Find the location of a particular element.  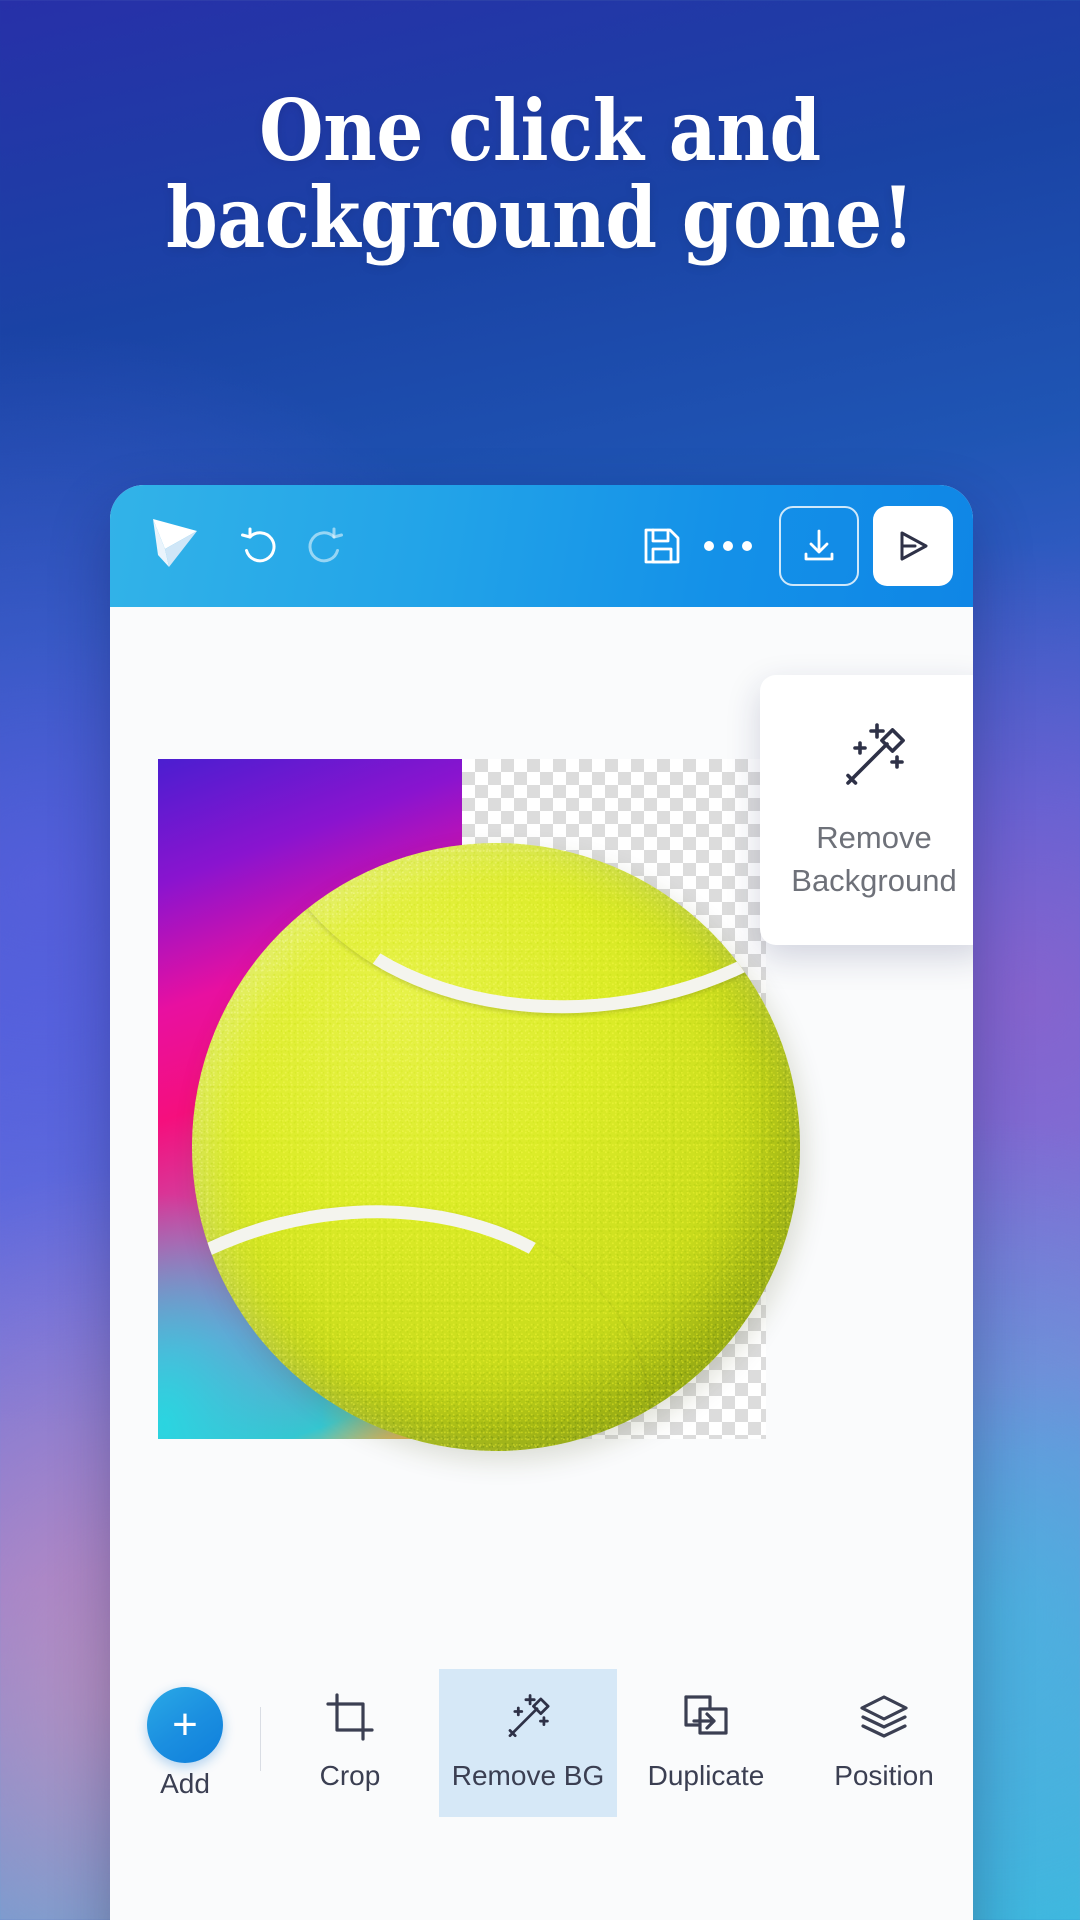

download-tray-icon is located at coordinates (819, 546).